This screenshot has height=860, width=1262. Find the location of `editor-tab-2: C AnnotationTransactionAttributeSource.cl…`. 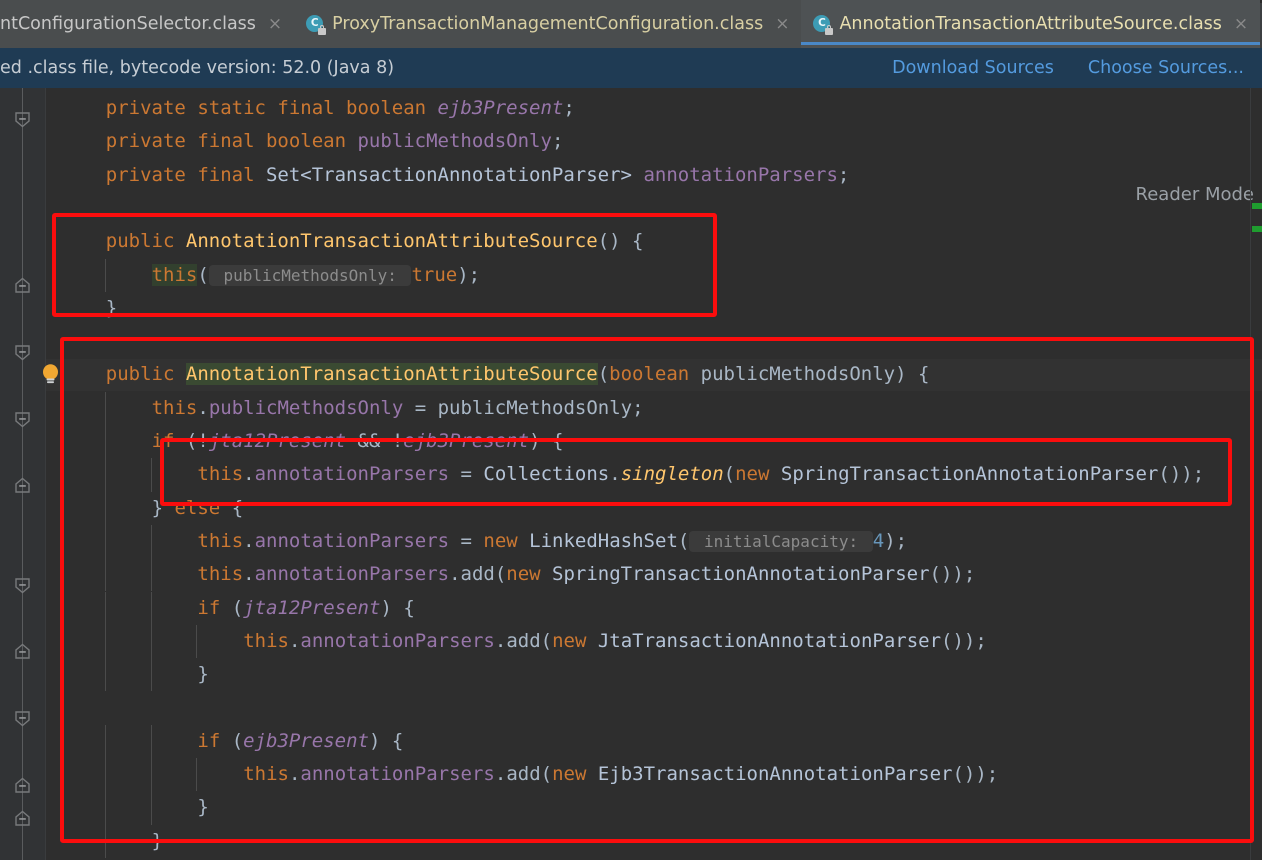

editor-tab-2: C AnnotationTransactionAttributeSource.cl… is located at coordinates (1031, 24).